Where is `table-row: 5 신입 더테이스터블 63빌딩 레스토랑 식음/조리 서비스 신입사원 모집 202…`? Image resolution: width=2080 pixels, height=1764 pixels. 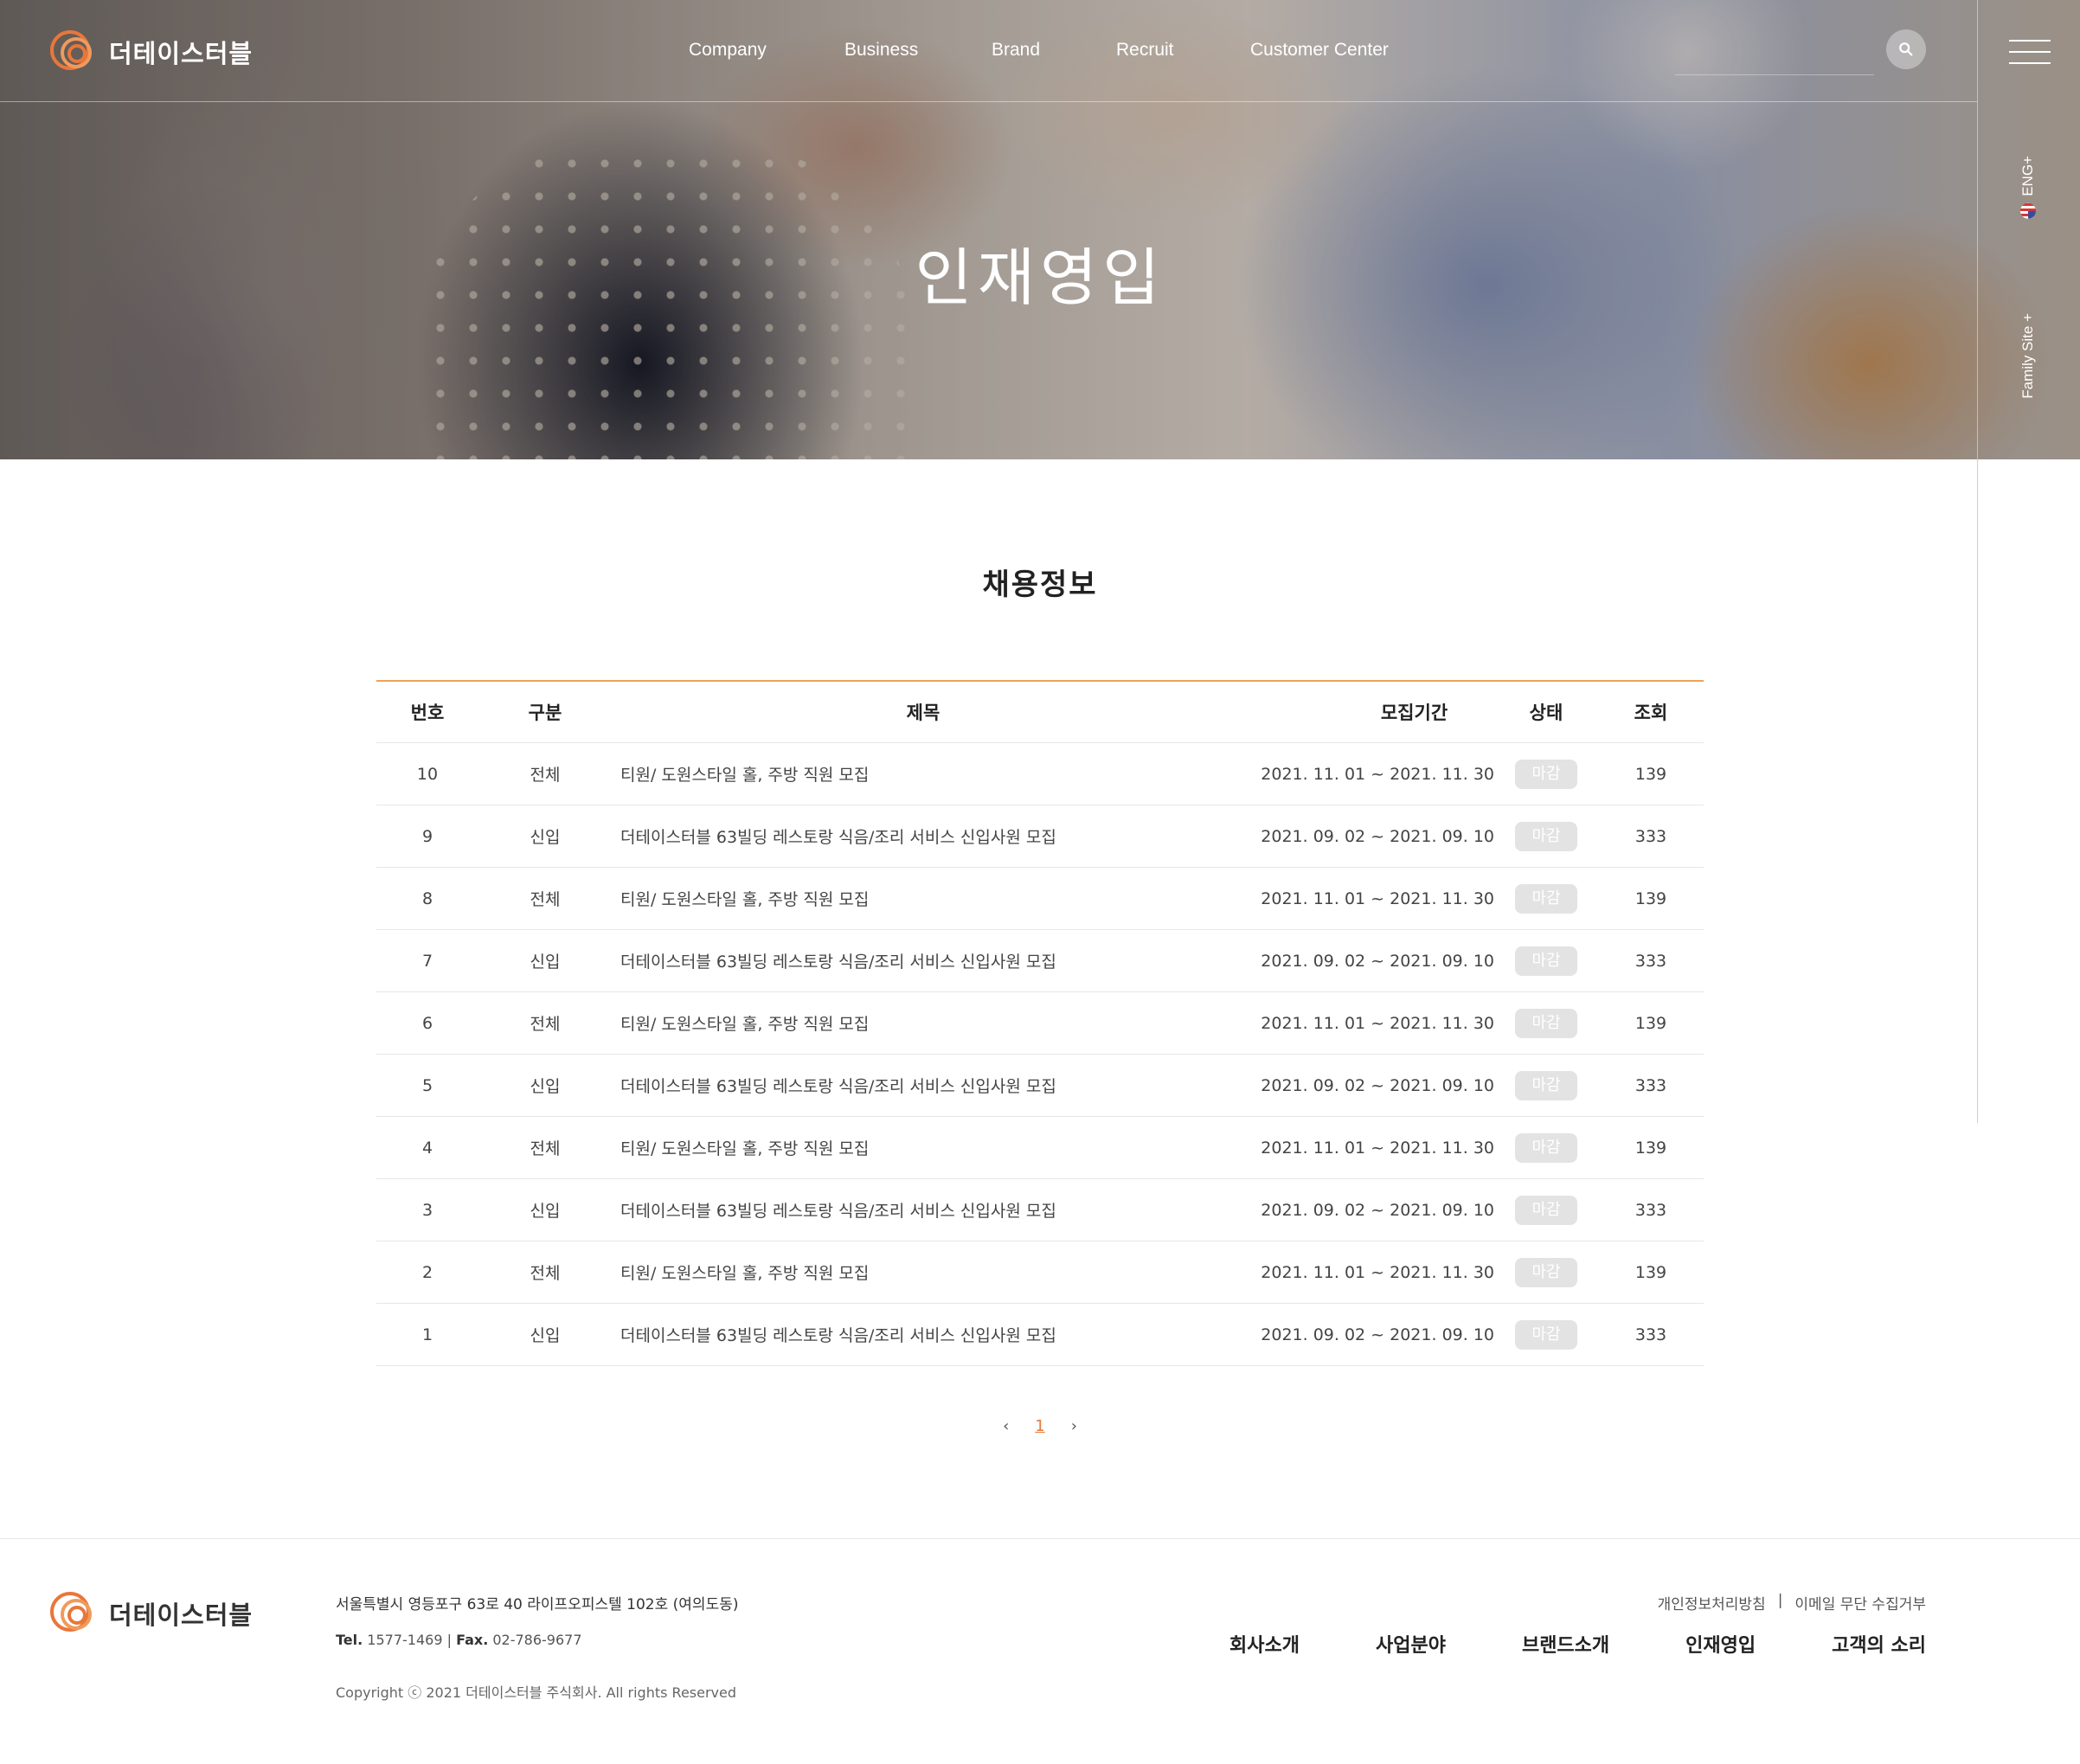 table-row: 5 신입 더테이스터블 63빌딩 레스토랑 식음/조리 서비스 신입사원 모집 202… is located at coordinates (1040, 1086).